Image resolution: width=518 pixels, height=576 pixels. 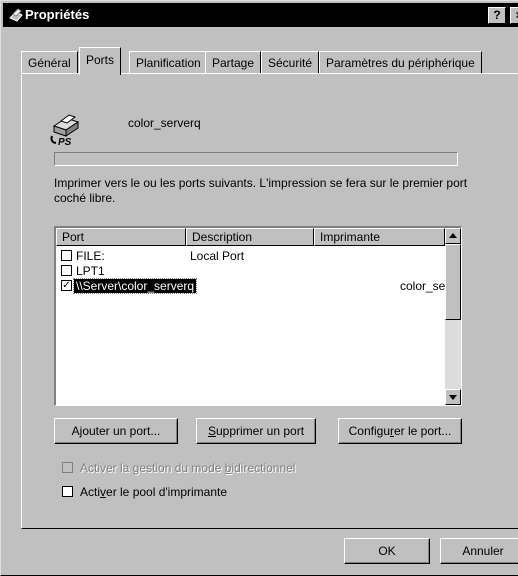 What do you see at coordinates (67, 491) in the screenshot?
I see `printer-pool-checkbox` at bounding box center [67, 491].